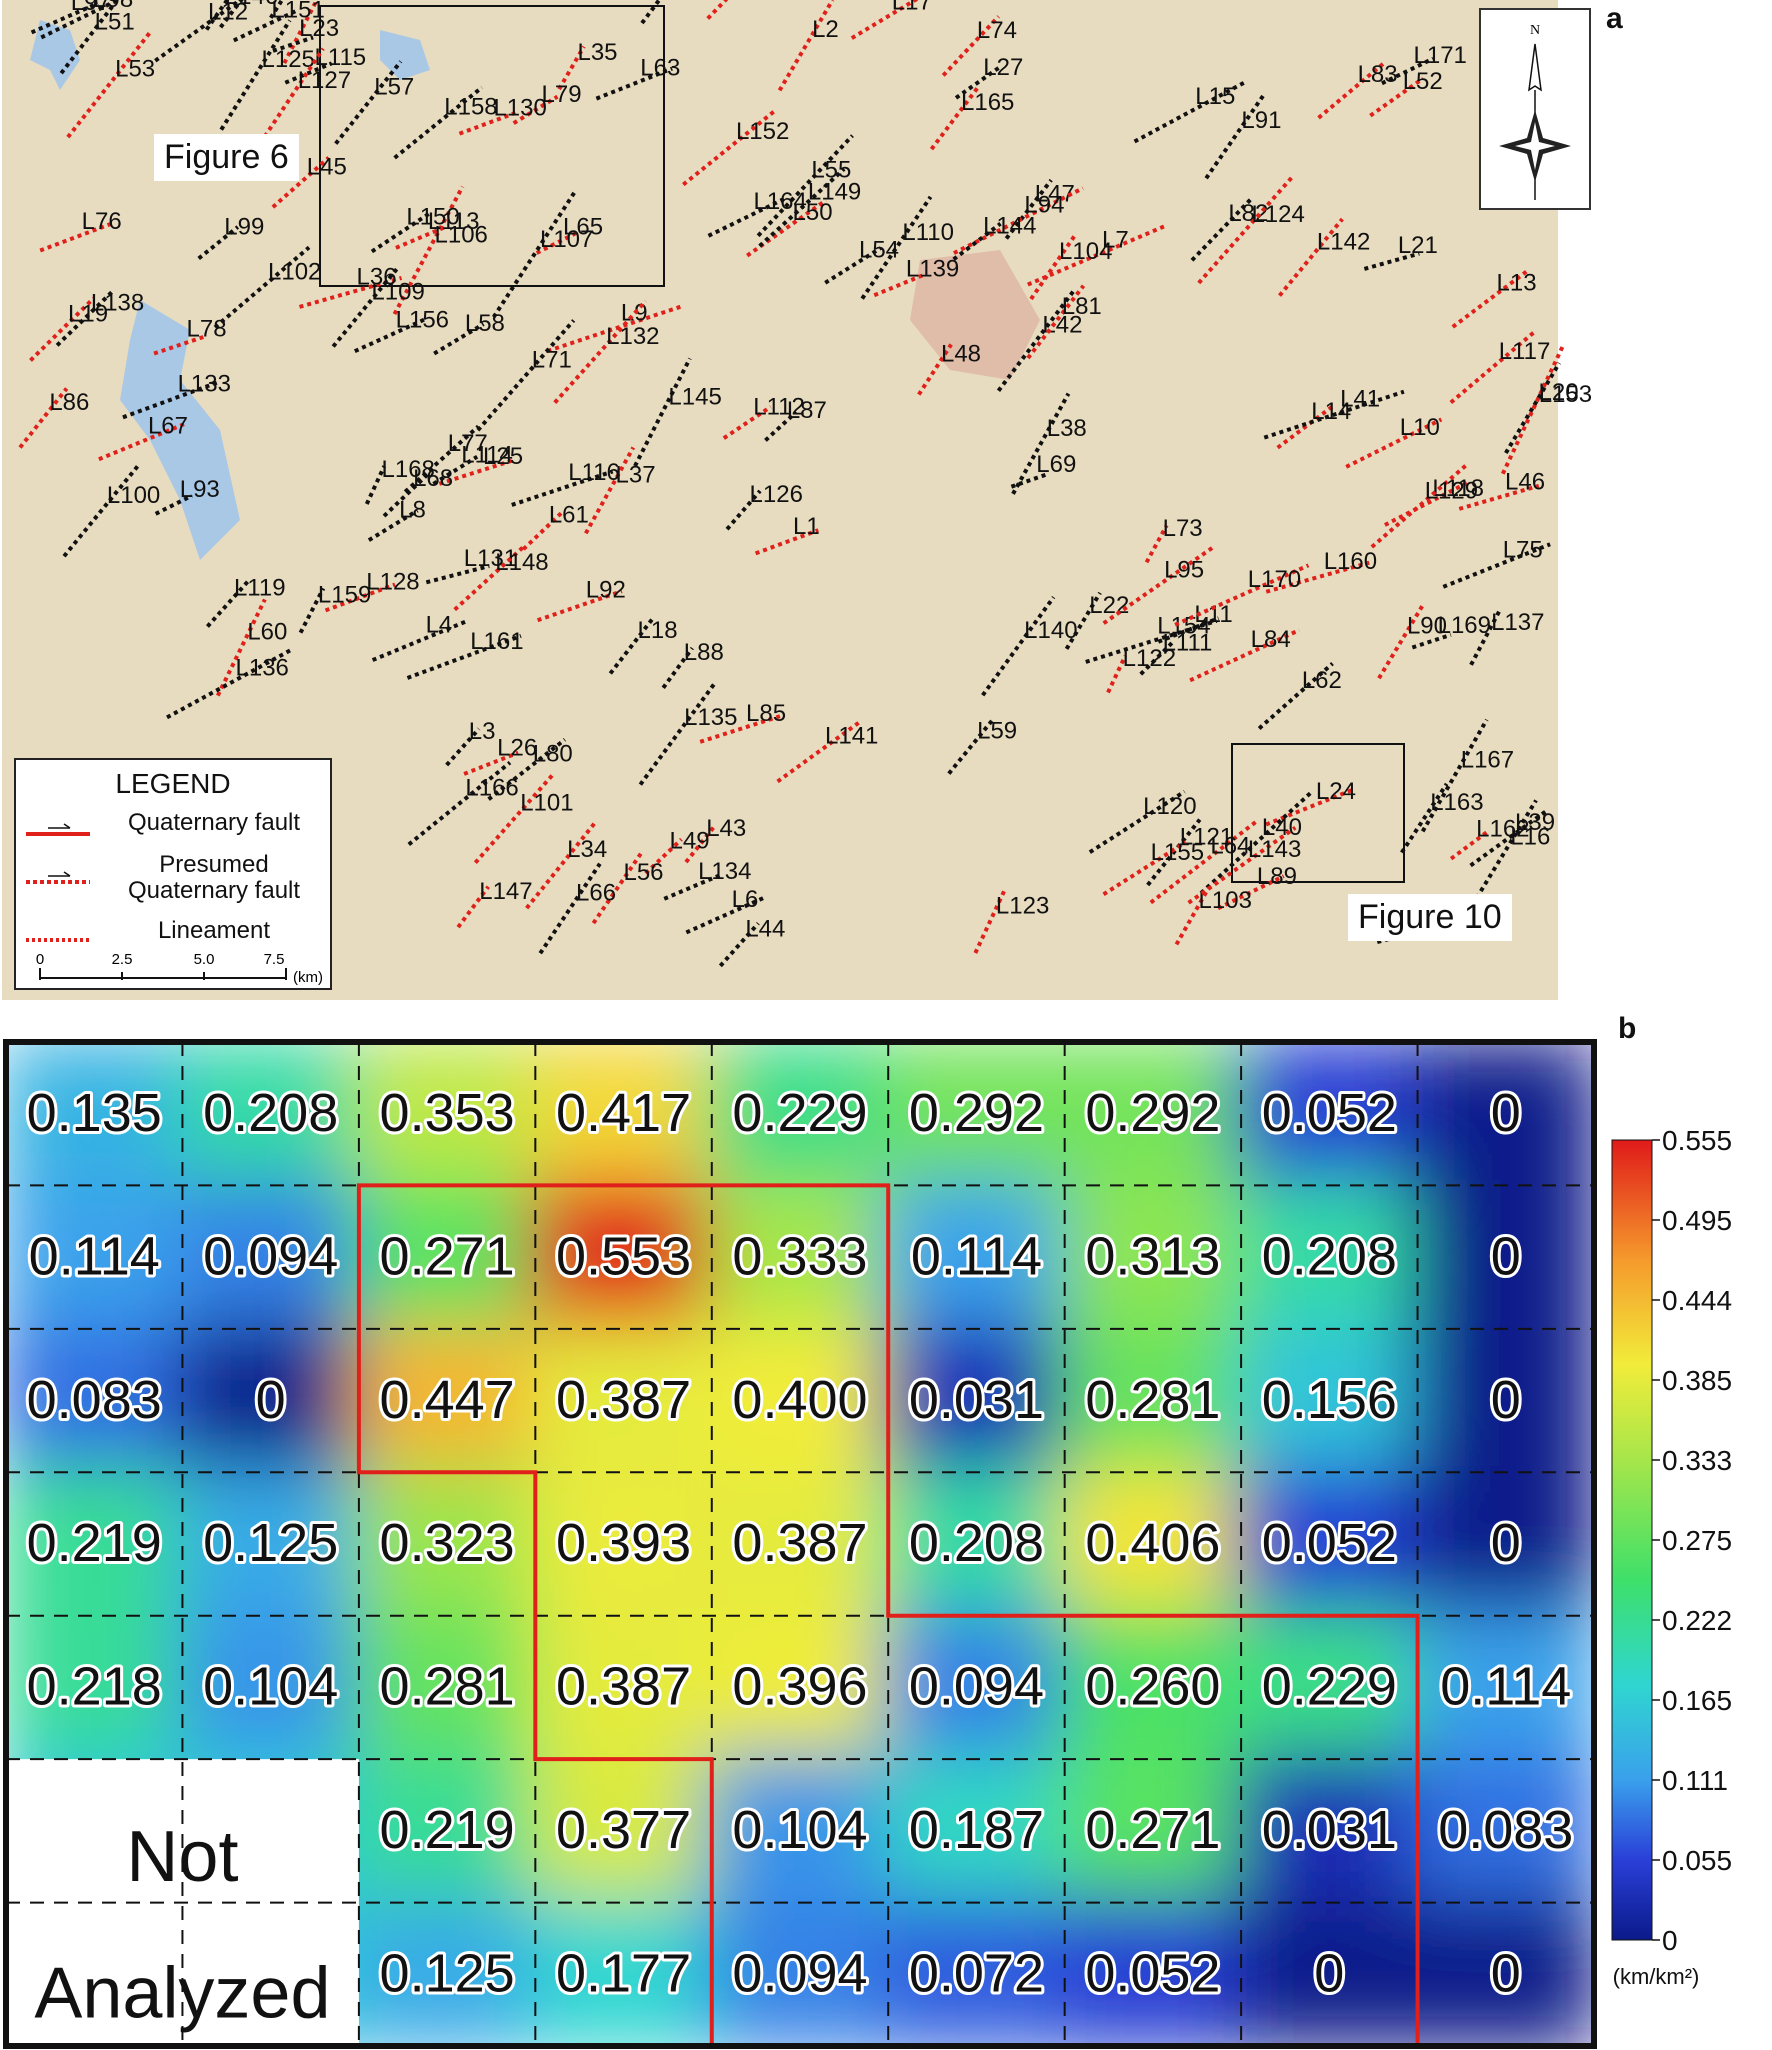  Describe the element at coordinates (1329, 1400) in the screenshot. I see `cell-value-label: 0.156` at that location.